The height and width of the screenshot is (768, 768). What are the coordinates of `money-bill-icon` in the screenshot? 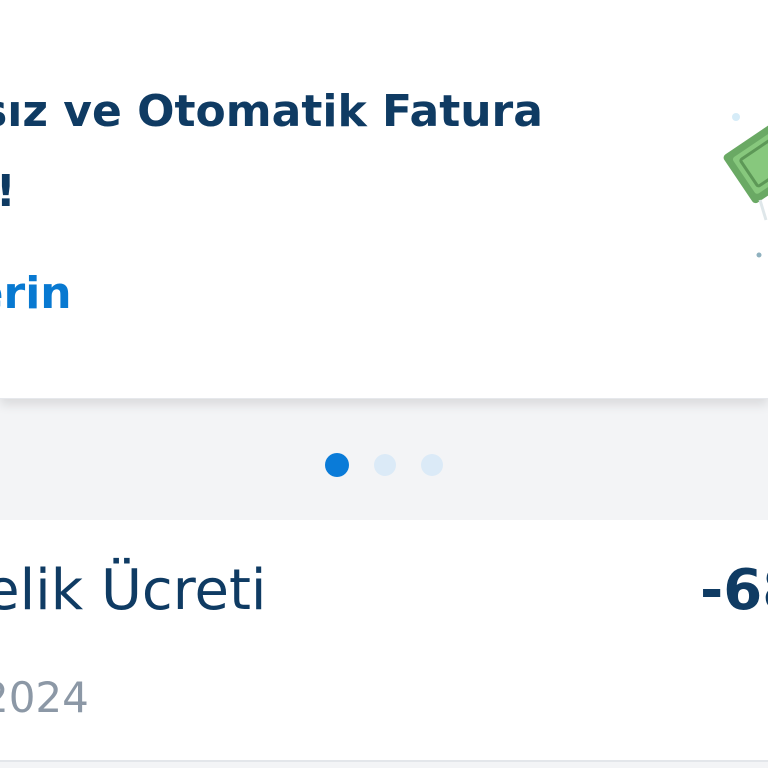 It's located at (745, 180).